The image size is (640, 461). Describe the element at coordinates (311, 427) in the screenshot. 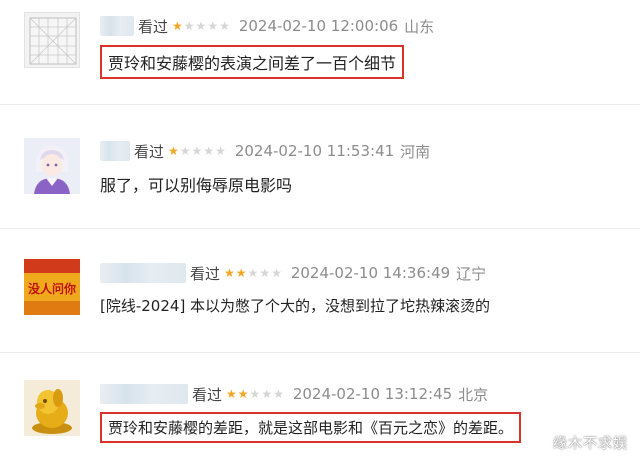

I see `review-text: 贾玲和安藤樱的差距，就是这部电影和《百元之恋》的差距。` at that location.